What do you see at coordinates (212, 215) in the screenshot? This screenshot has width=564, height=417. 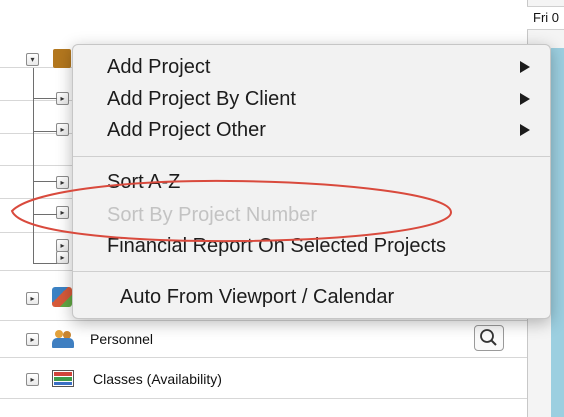 I see `menu-item-sort-by-project-number: Sort By Project Number` at bounding box center [212, 215].